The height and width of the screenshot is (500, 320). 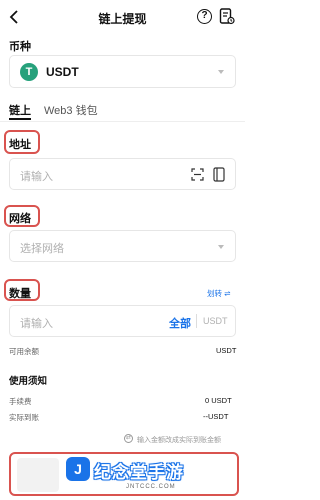 What do you see at coordinates (20, 401) in the screenshot?
I see `fee-label: 手续费` at bounding box center [20, 401].